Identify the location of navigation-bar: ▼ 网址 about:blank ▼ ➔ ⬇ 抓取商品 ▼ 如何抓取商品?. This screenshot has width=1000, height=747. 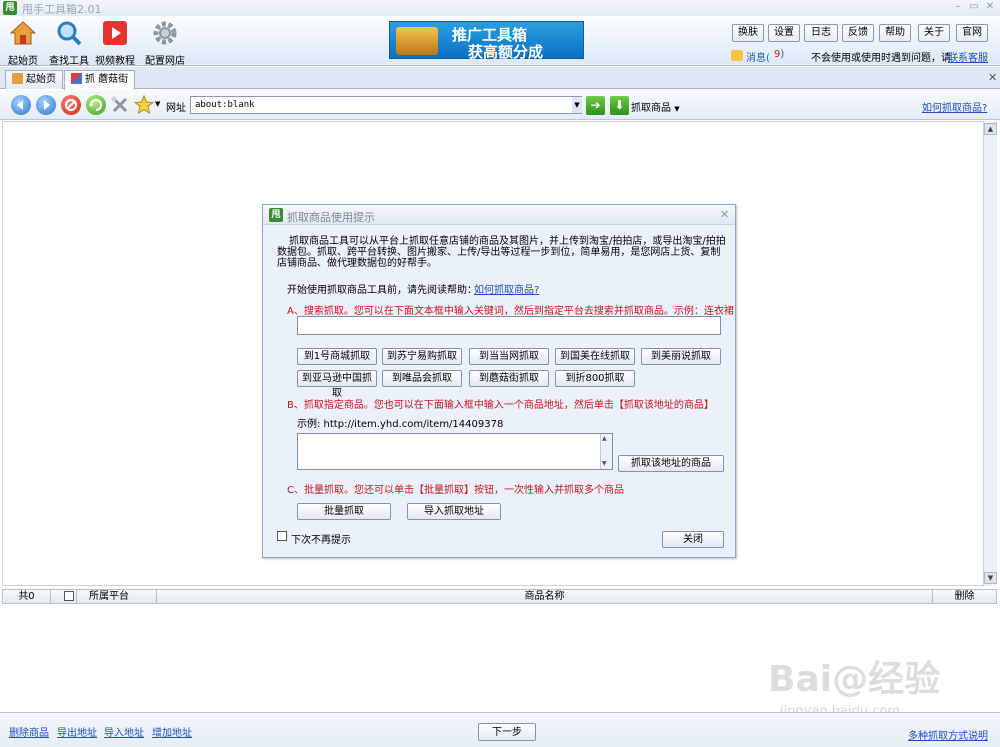
(500, 105).